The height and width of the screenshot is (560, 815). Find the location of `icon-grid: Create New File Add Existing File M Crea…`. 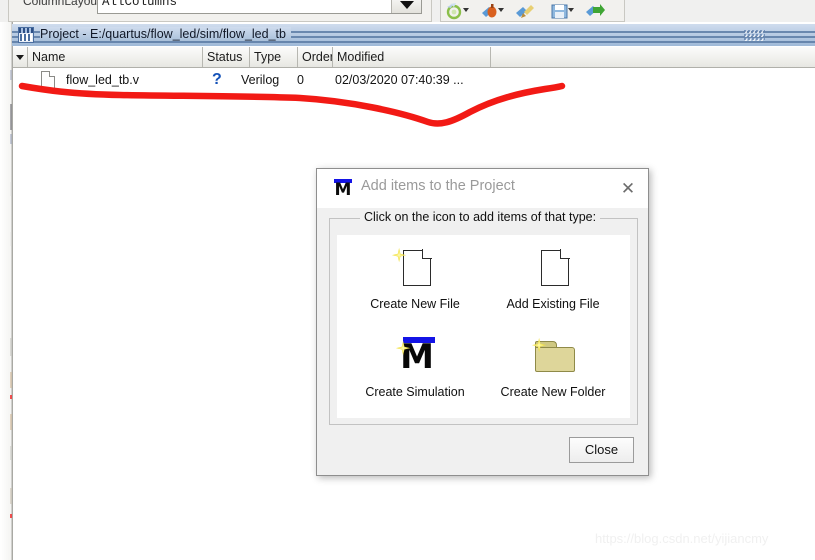

icon-grid: Create New File Add Existing File M Crea… is located at coordinates (483, 326).